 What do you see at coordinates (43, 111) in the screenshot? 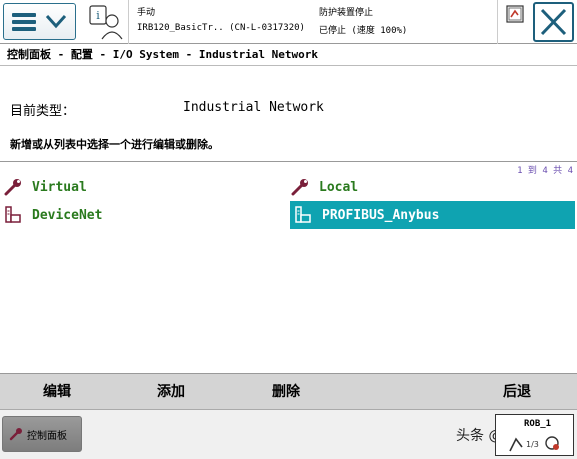
I see `current-type-label: 目前类型：` at bounding box center [43, 111].